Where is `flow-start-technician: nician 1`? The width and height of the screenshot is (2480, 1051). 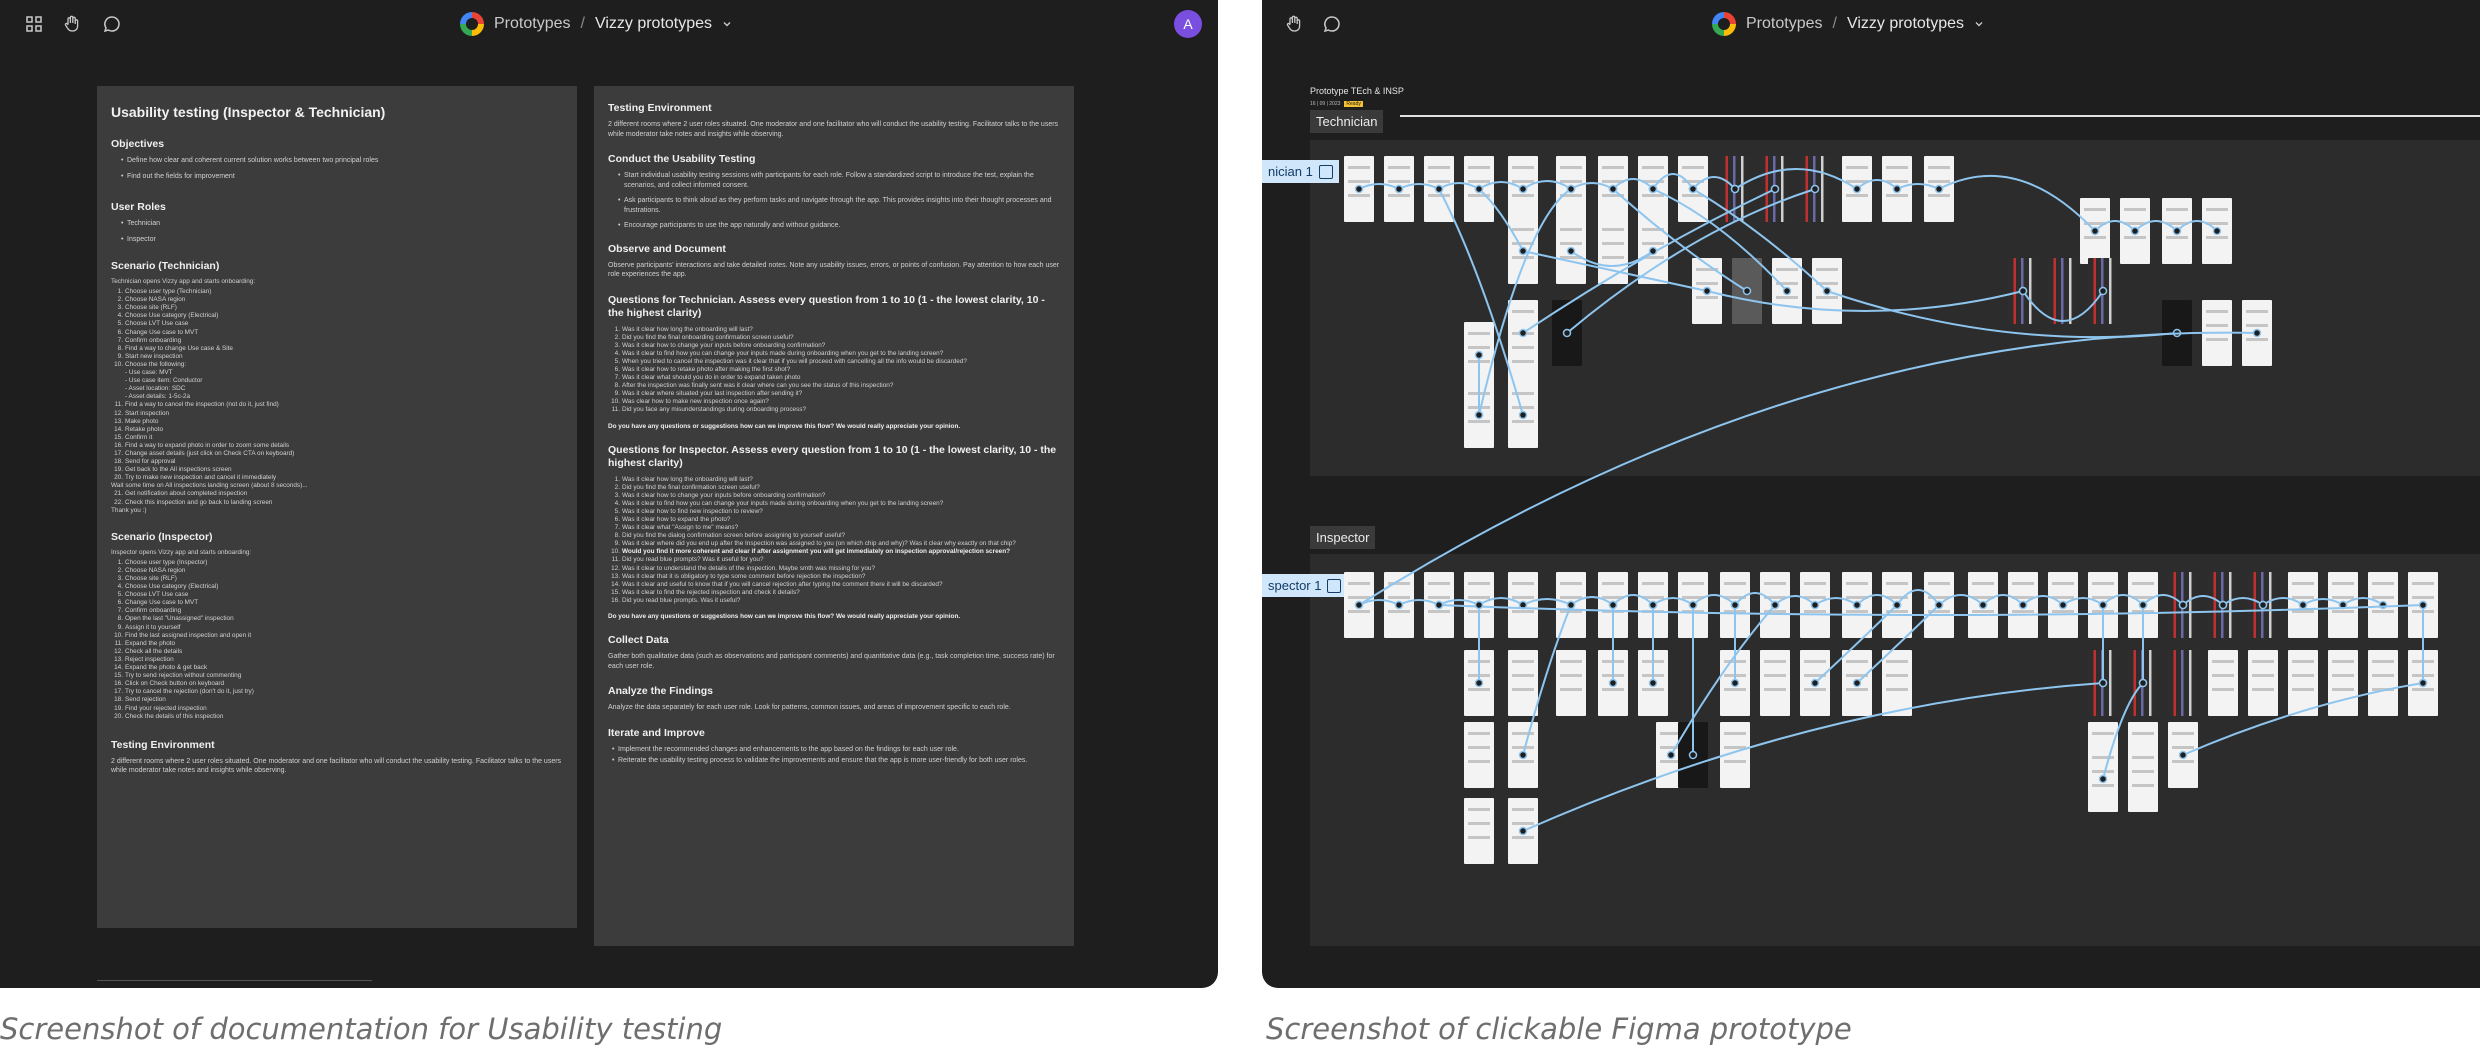
flow-start-technician: nician 1 is located at coordinates (1300, 171).